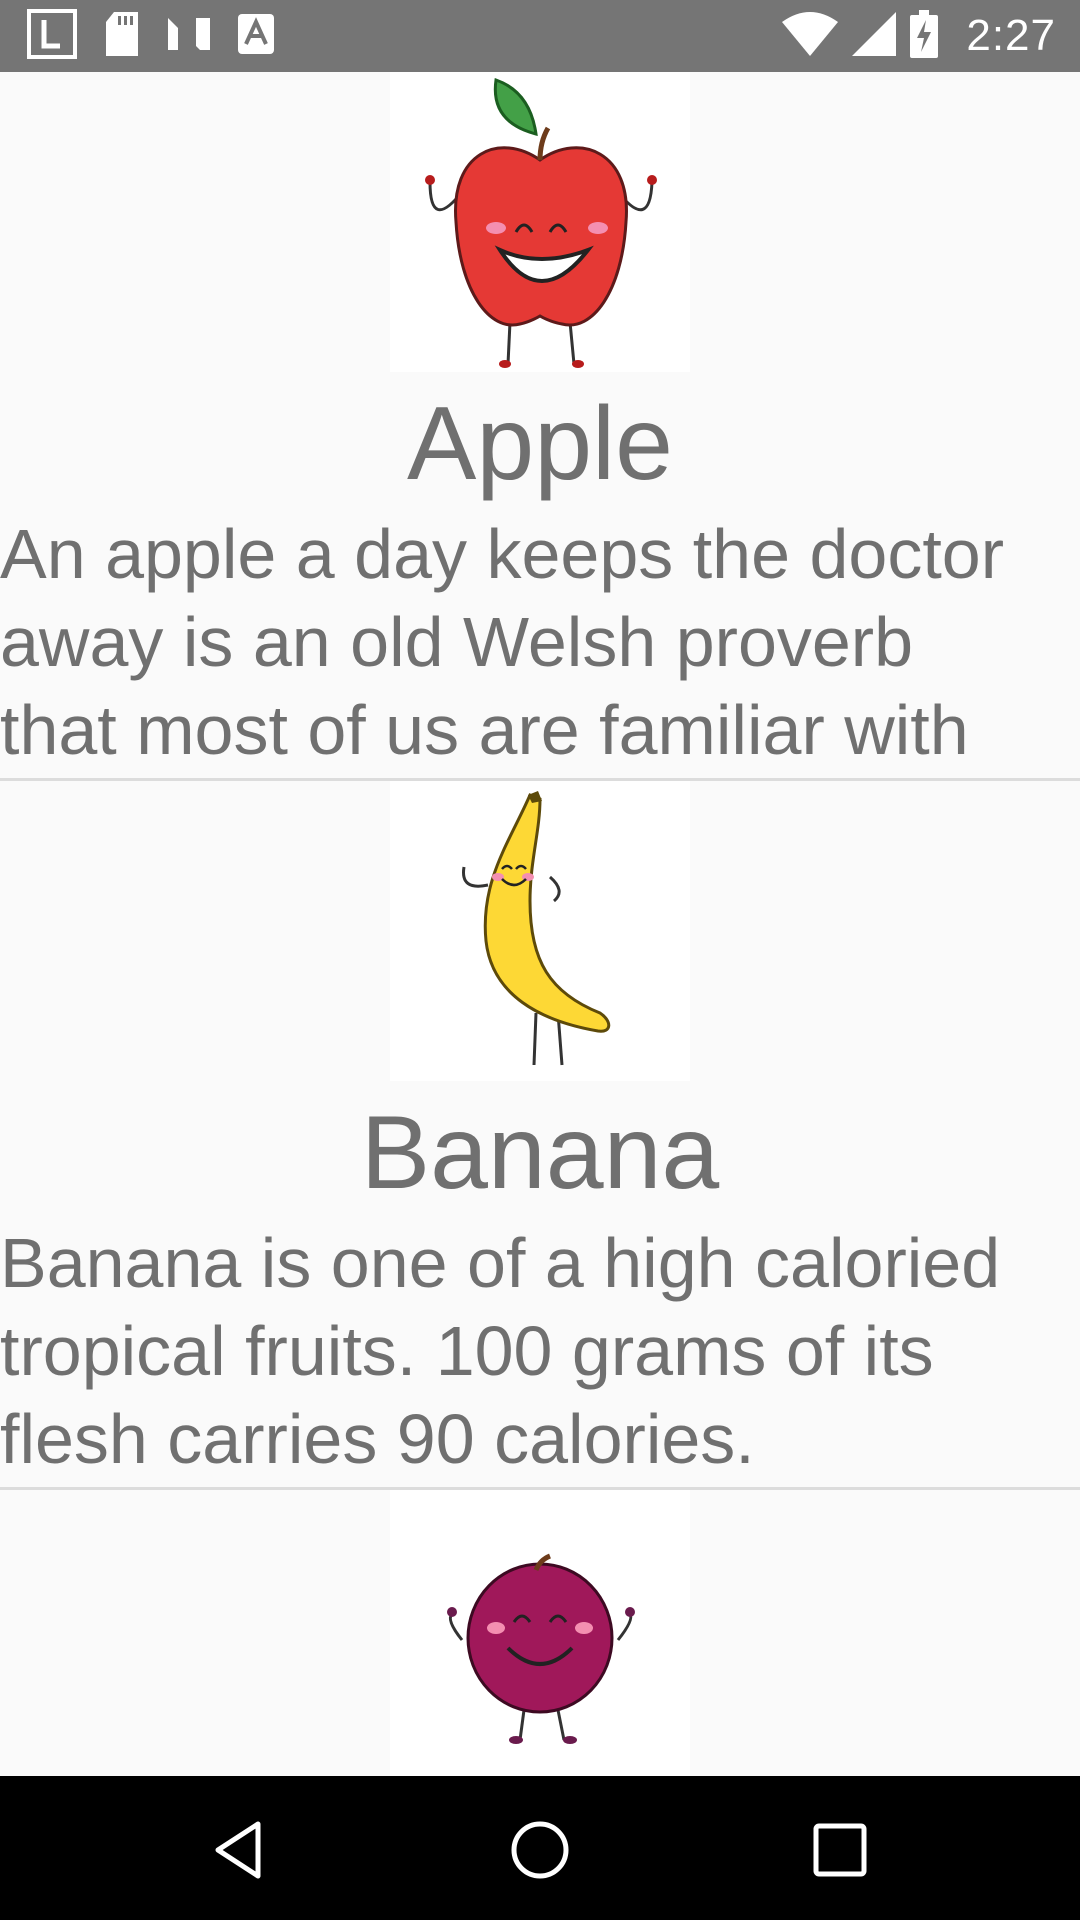  What do you see at coordinates (924, 36) in the screenshot?
I see `battery-charging-icon` at bounding box center [924, 36].